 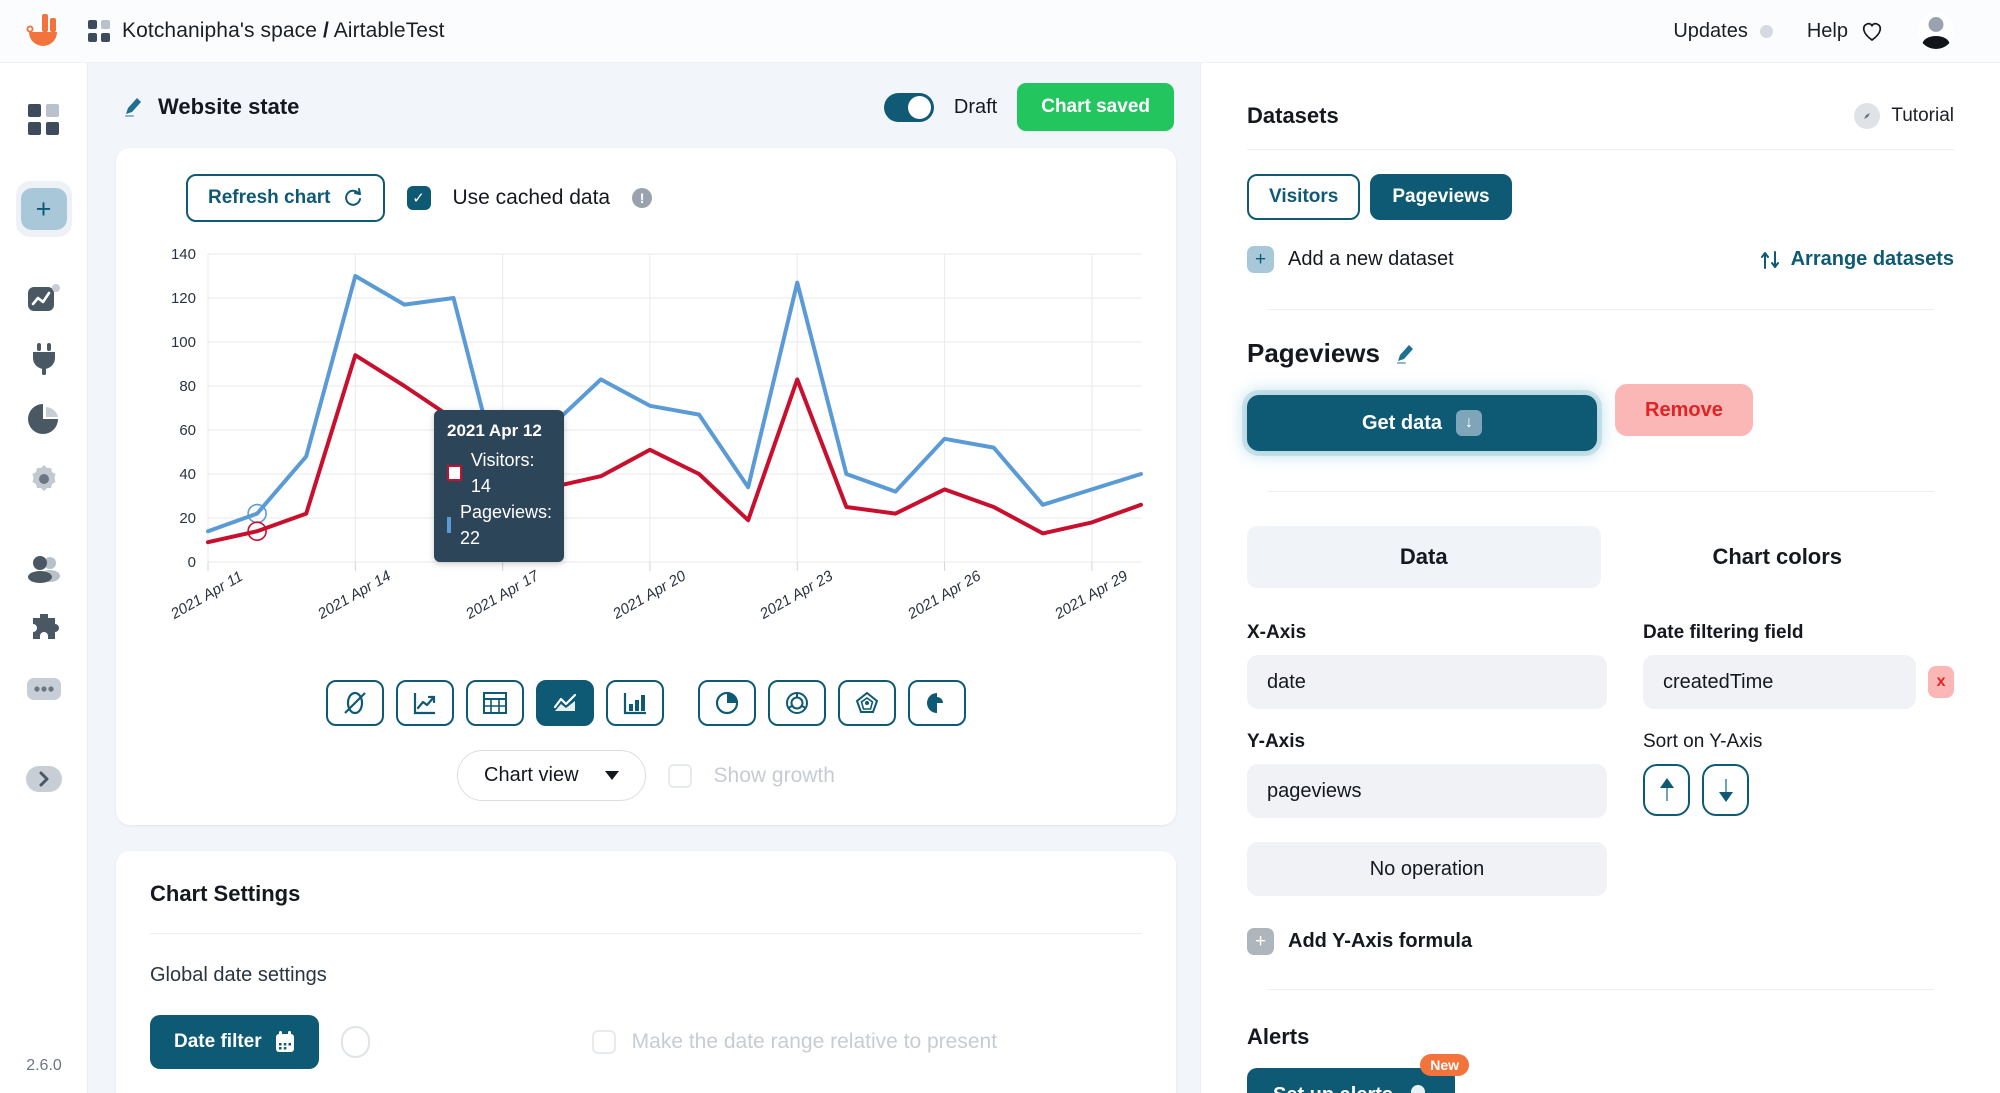 What do you see at coordinates (1427, 869) in the screenshot?
I see `operation-select: No operation` at bounding box center [1427, 869].